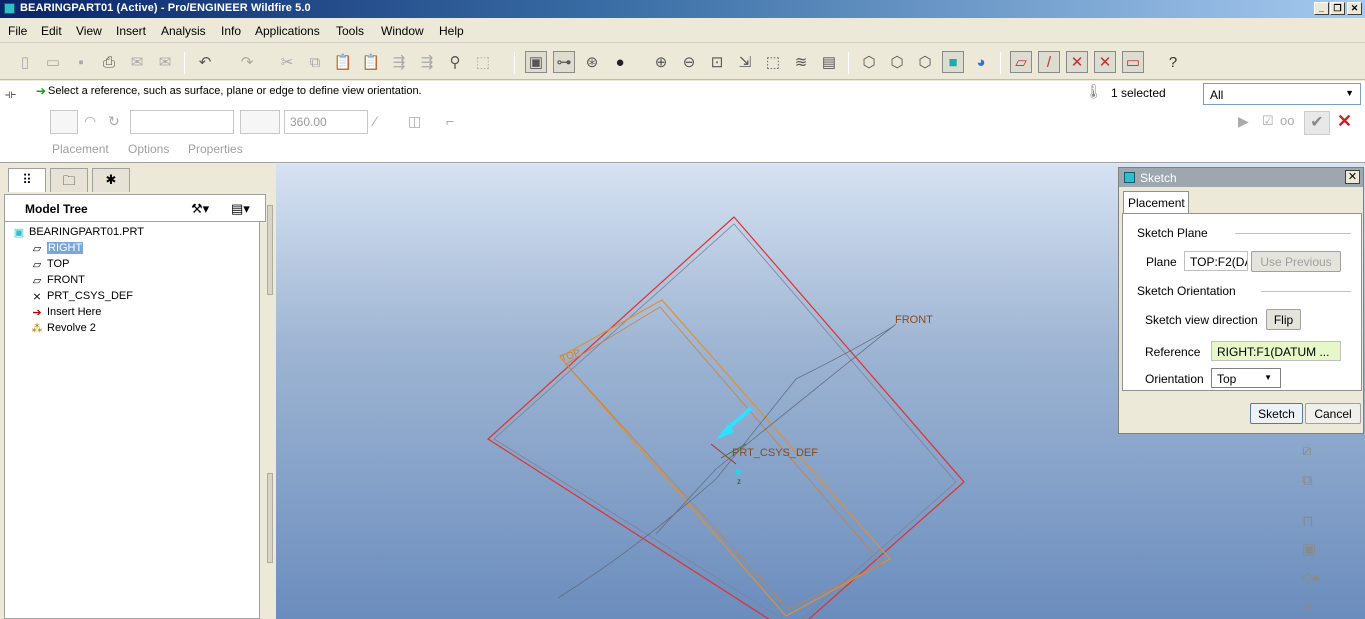 This screenshot has width=1365, height=619. I want to click on solid-option-button, so click(64, 122).